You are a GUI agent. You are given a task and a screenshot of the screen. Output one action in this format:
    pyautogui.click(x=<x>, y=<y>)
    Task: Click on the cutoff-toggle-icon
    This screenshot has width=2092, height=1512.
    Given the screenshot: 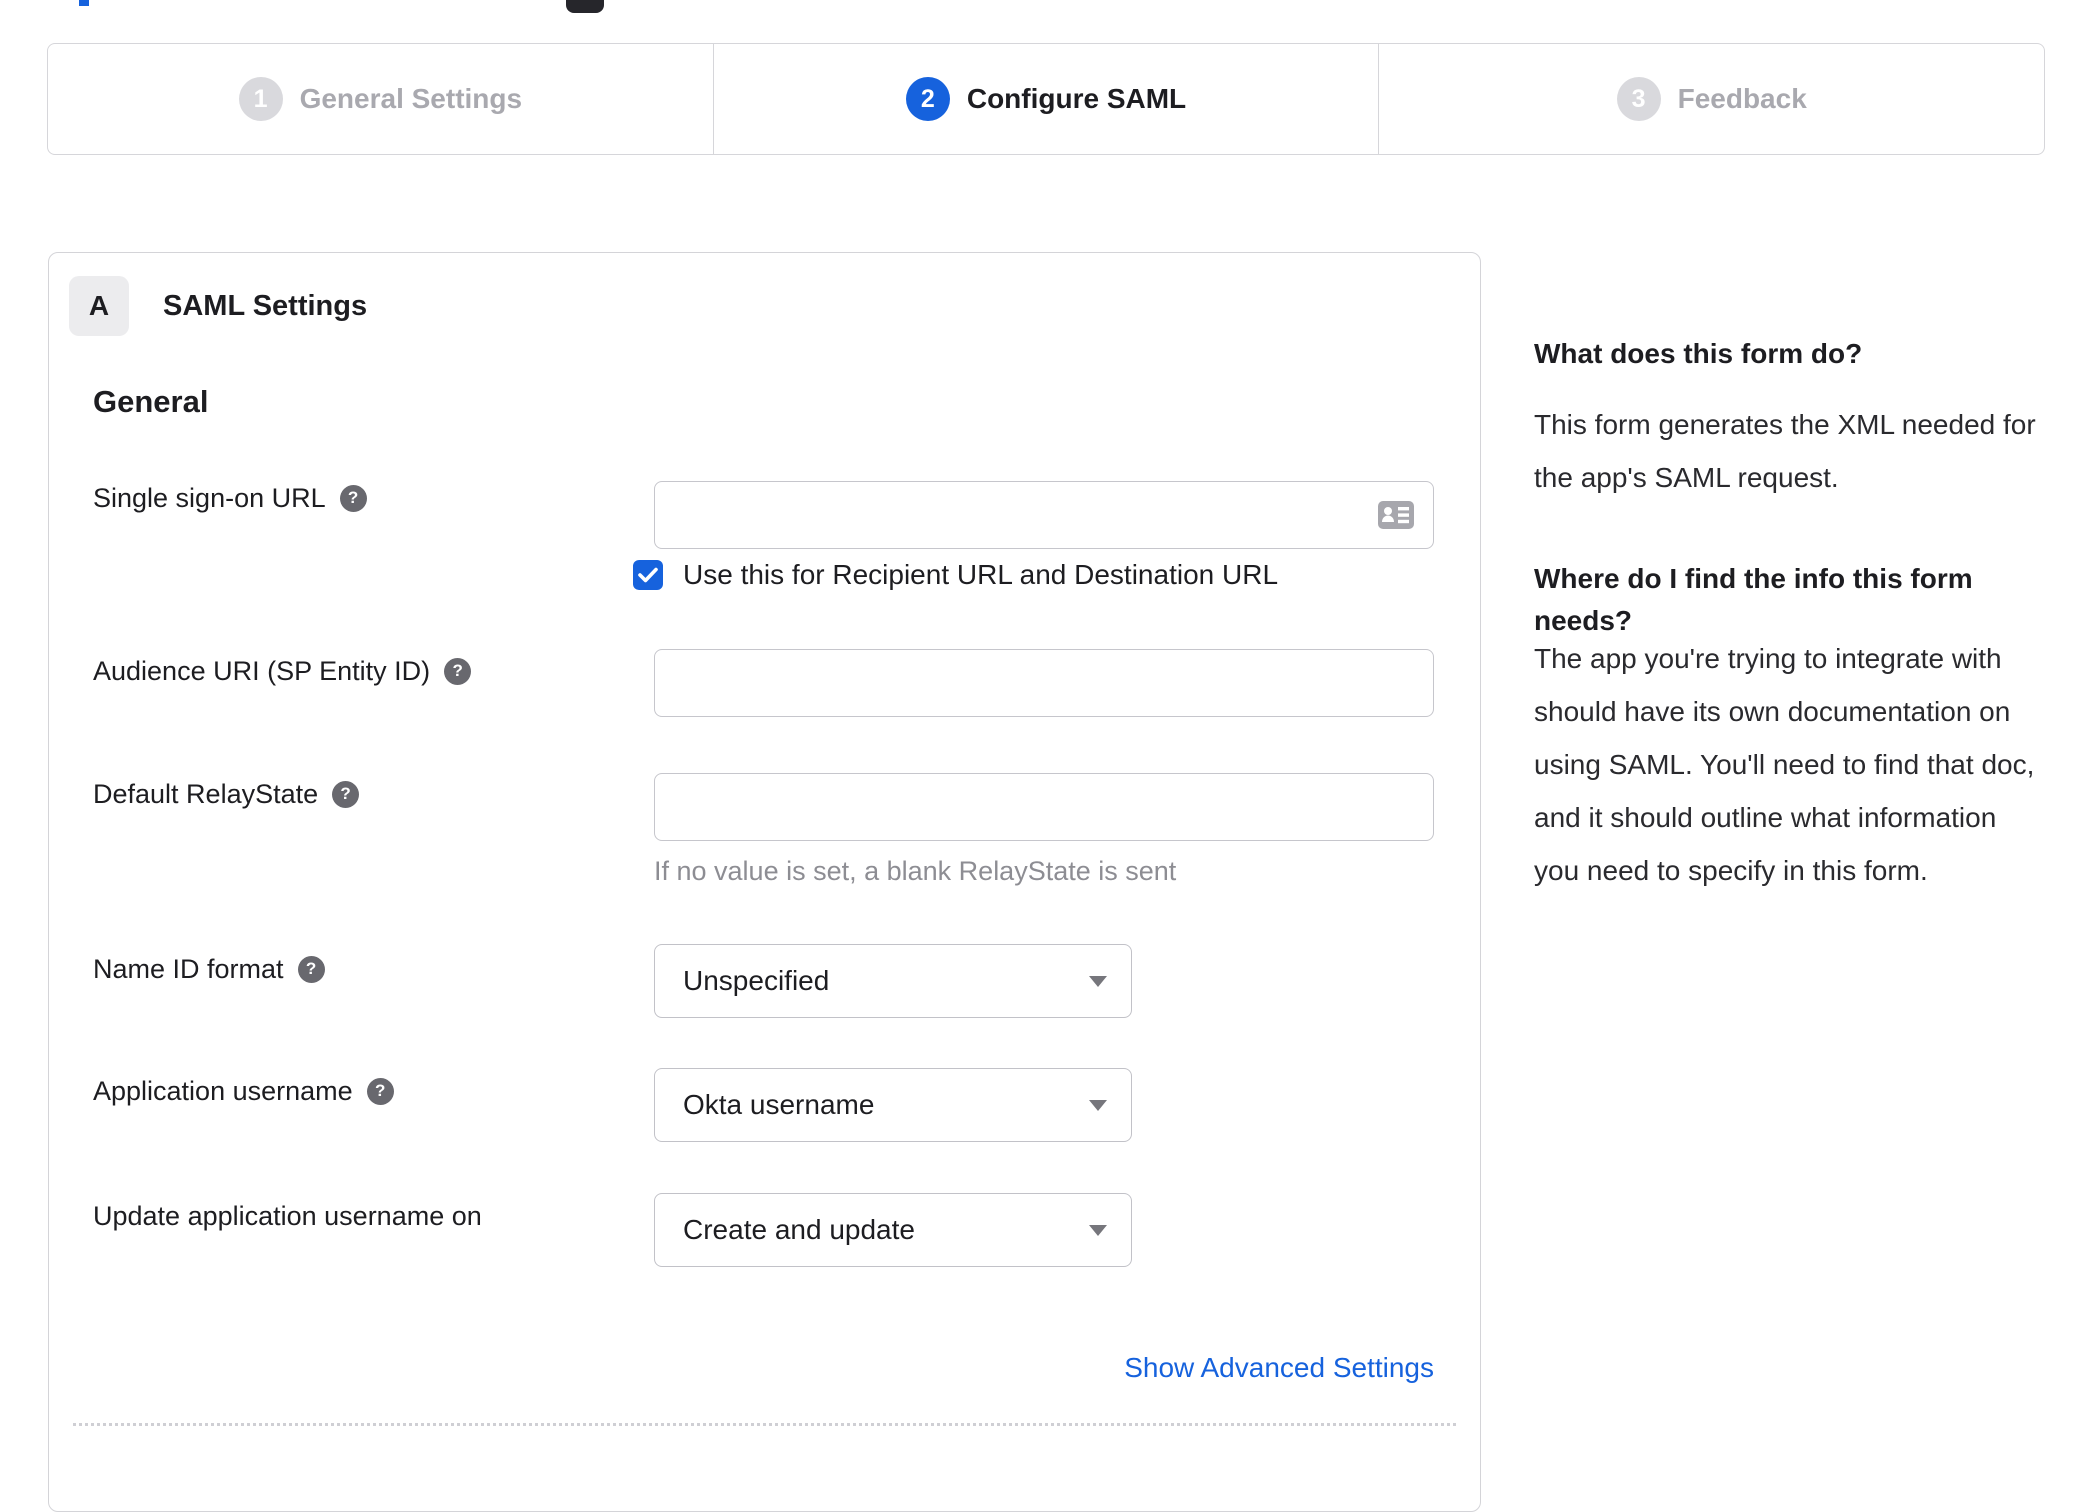 What is the action you would take?
    pyautogui.click(x=585, y=6)
    